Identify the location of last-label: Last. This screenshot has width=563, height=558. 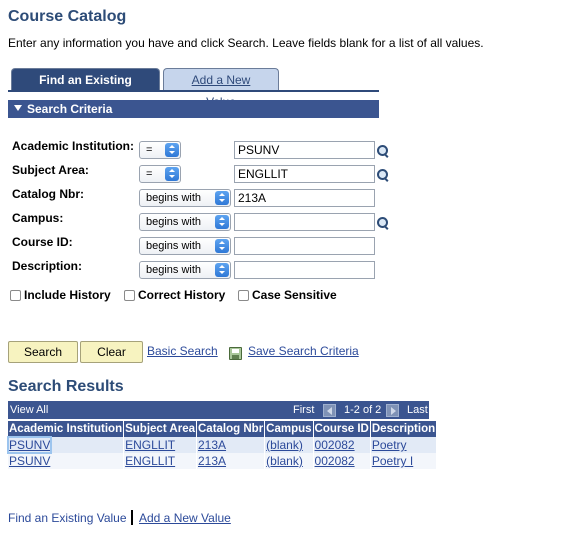
(417, 410).